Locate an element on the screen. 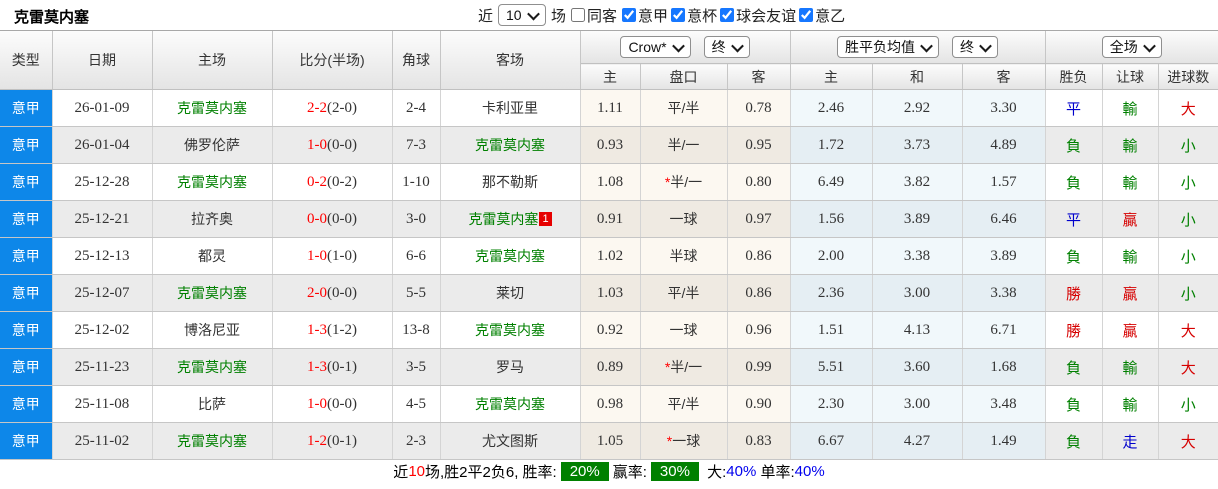  home-team-name: 都灵 is located at coordinates (212, 256).